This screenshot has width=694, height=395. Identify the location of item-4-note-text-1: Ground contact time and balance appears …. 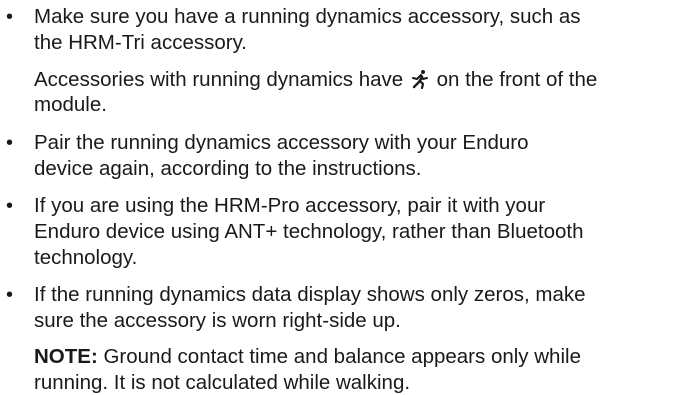
(342, 357).